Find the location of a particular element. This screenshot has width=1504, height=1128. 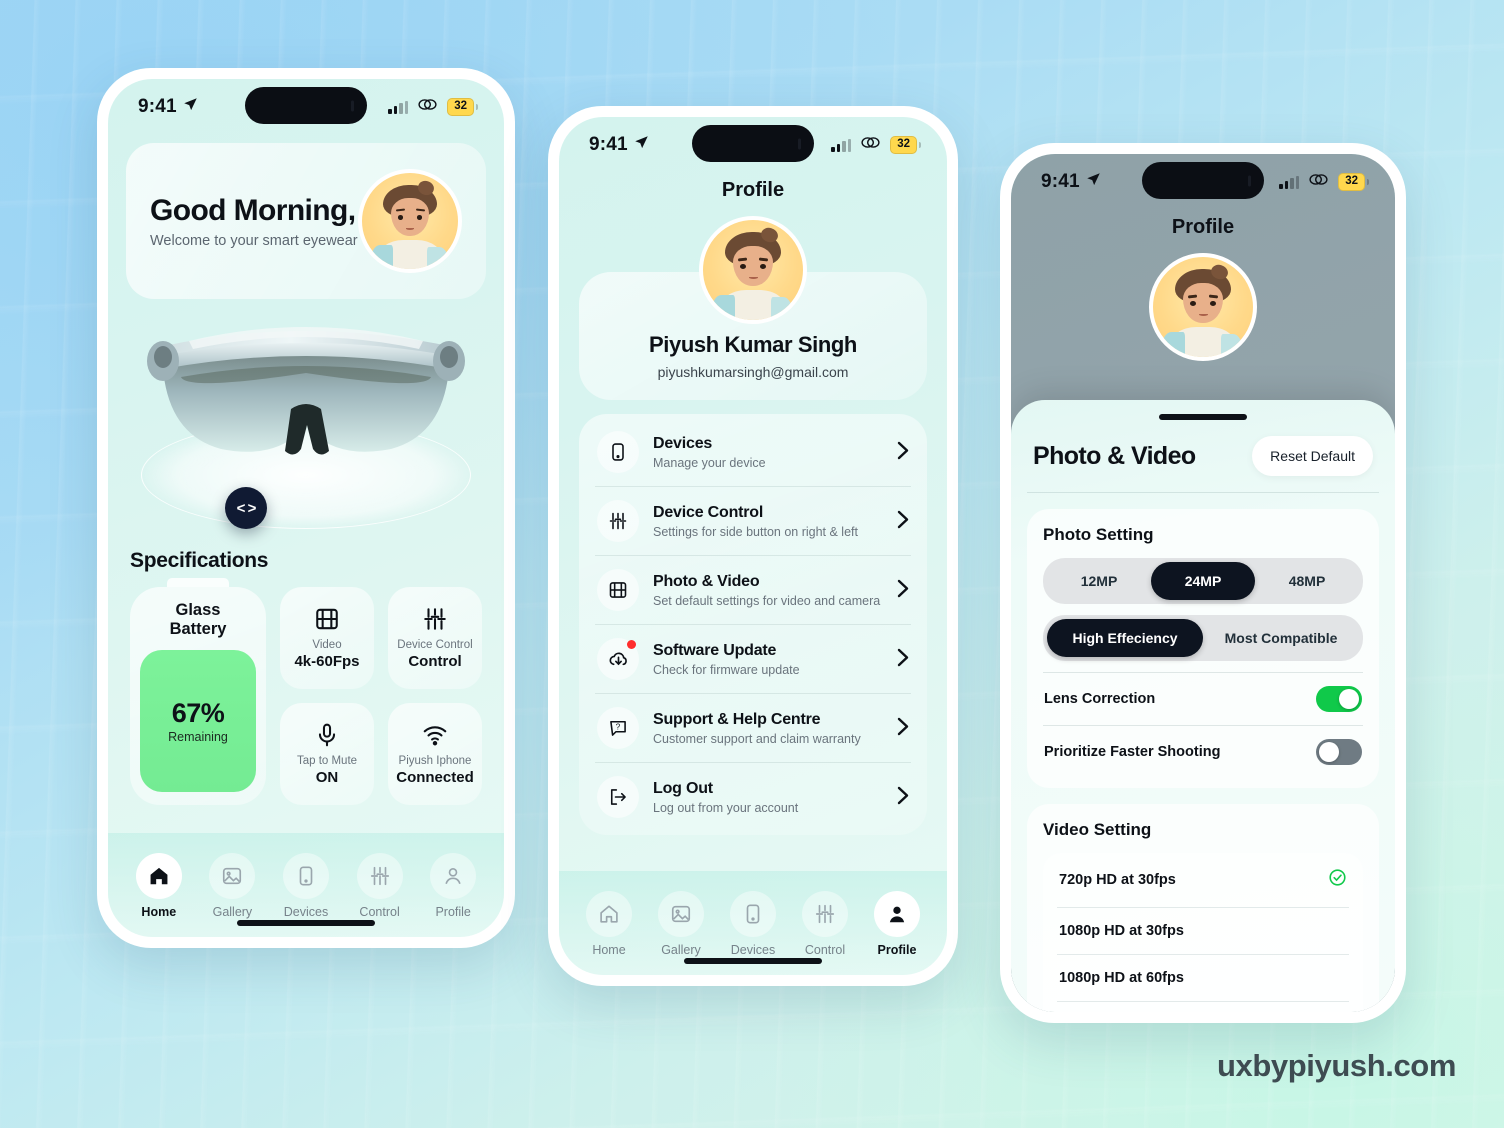

resolution-option-48mp: 48MP is located at coordinates (1307, 581).